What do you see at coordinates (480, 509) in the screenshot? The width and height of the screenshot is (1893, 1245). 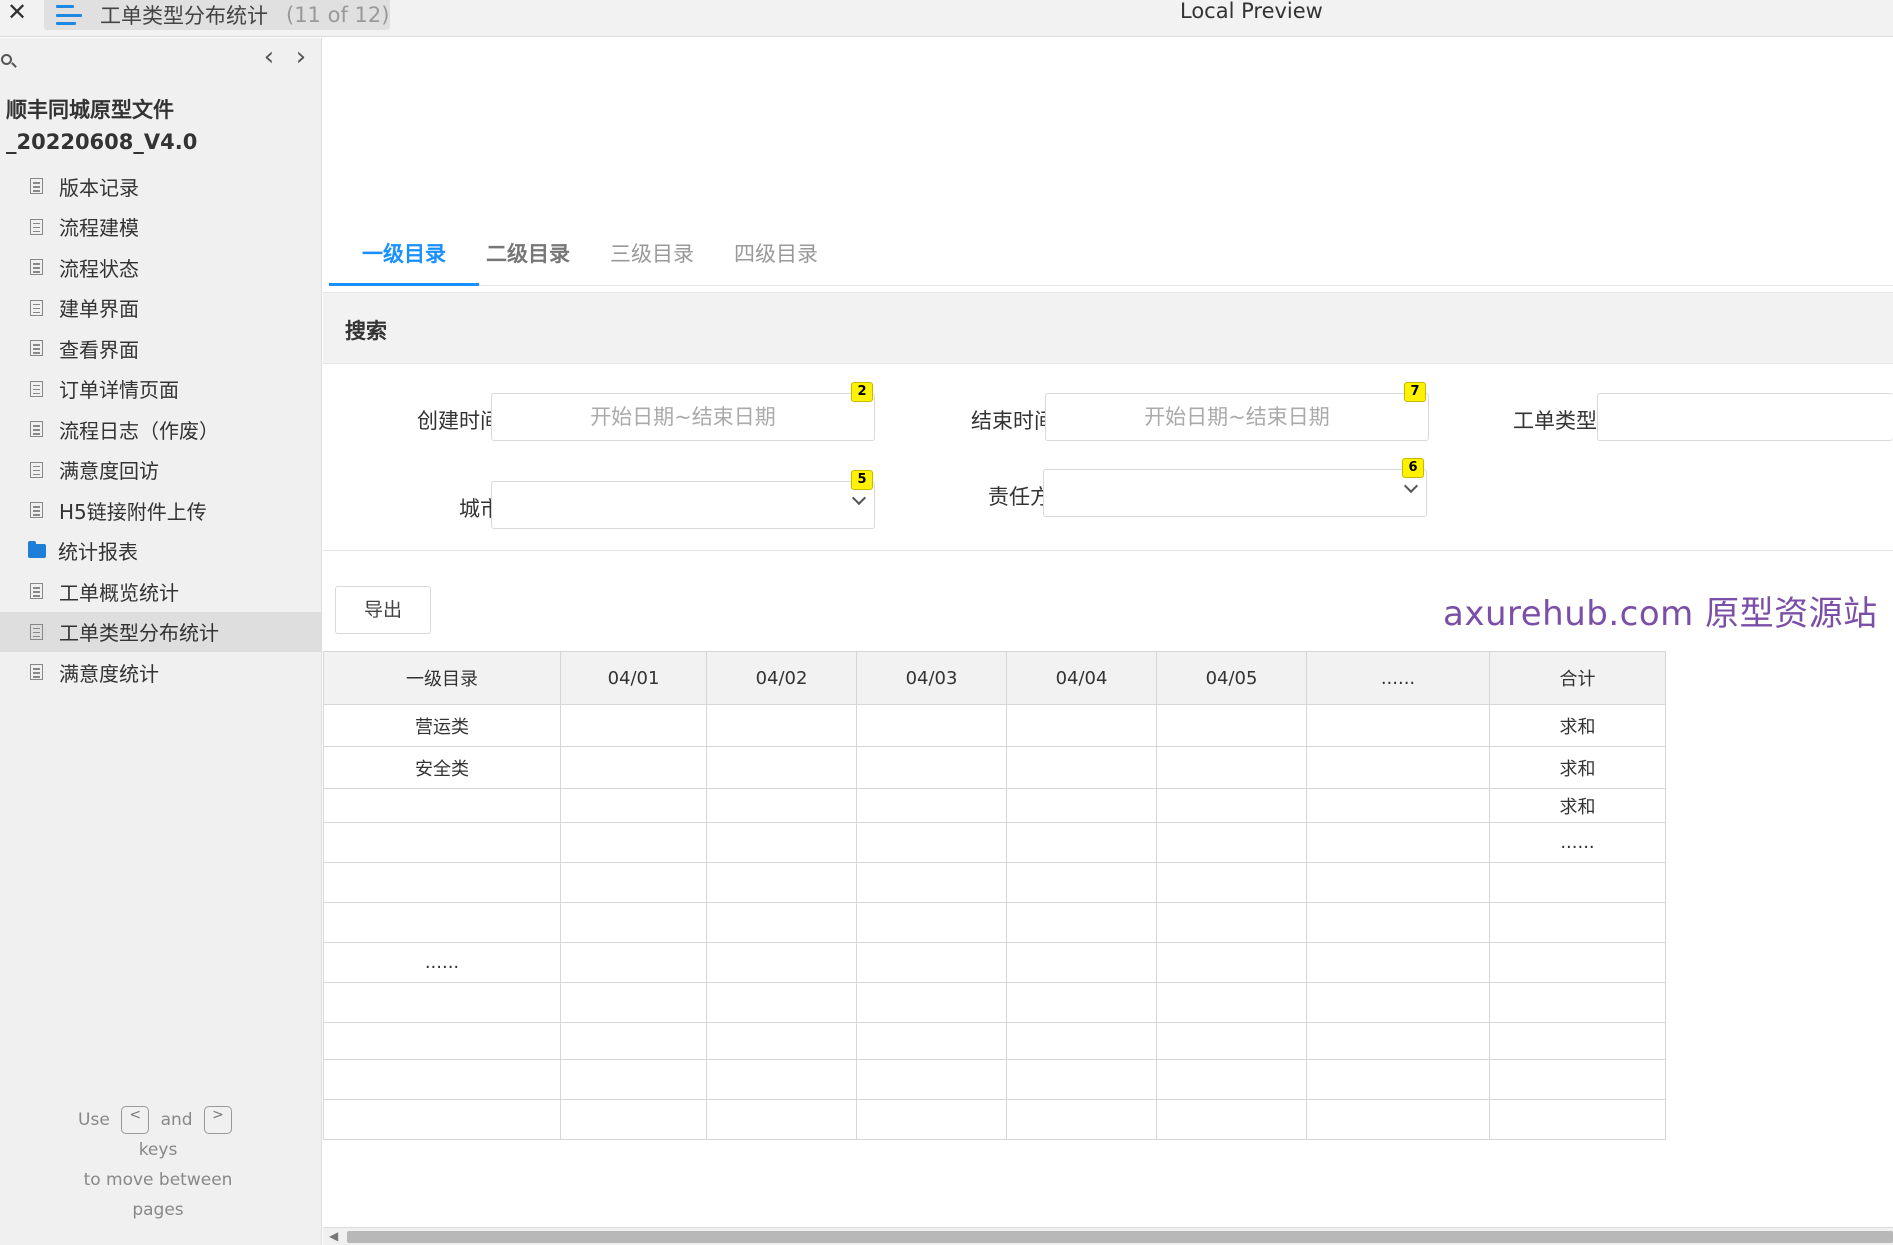 I see `city-label: 城市` at bounding box center [480, 509].